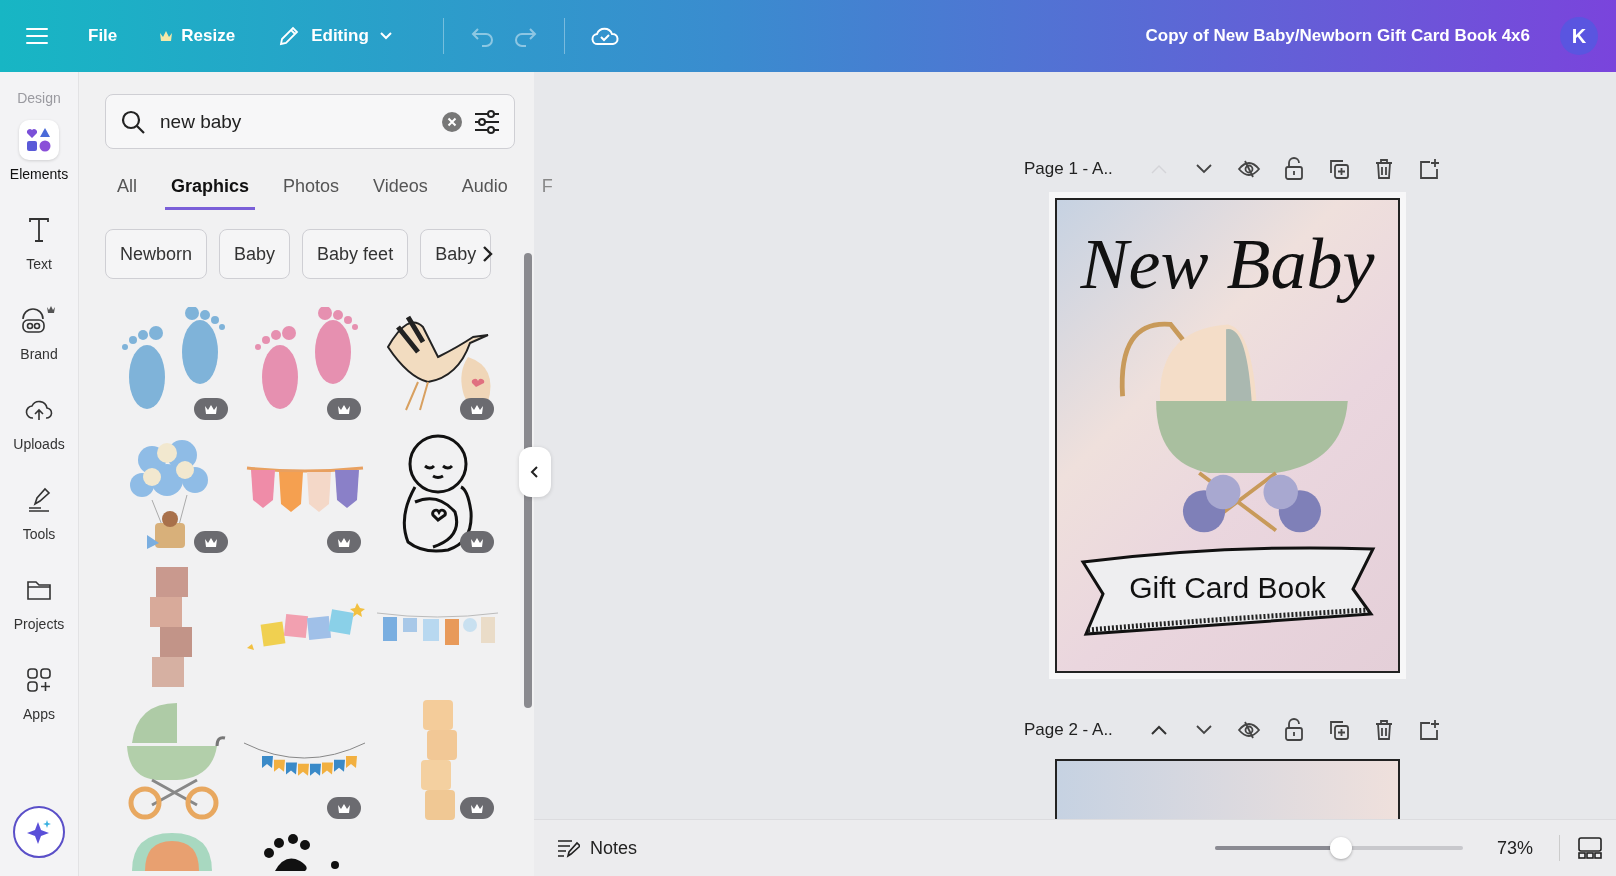 The image size is (1616, 876). What do you see at coordinates (39, 525) in the screenshot?
I see `rail-item: Tools` at bounding box center [39, 525].